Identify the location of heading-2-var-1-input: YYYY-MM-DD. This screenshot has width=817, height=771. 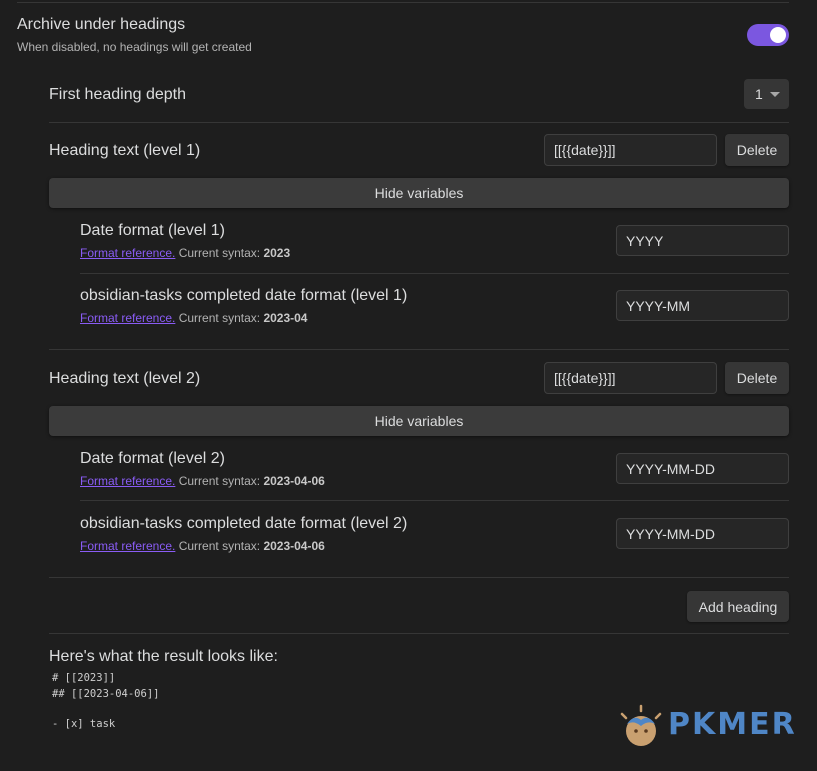
(702, 468).